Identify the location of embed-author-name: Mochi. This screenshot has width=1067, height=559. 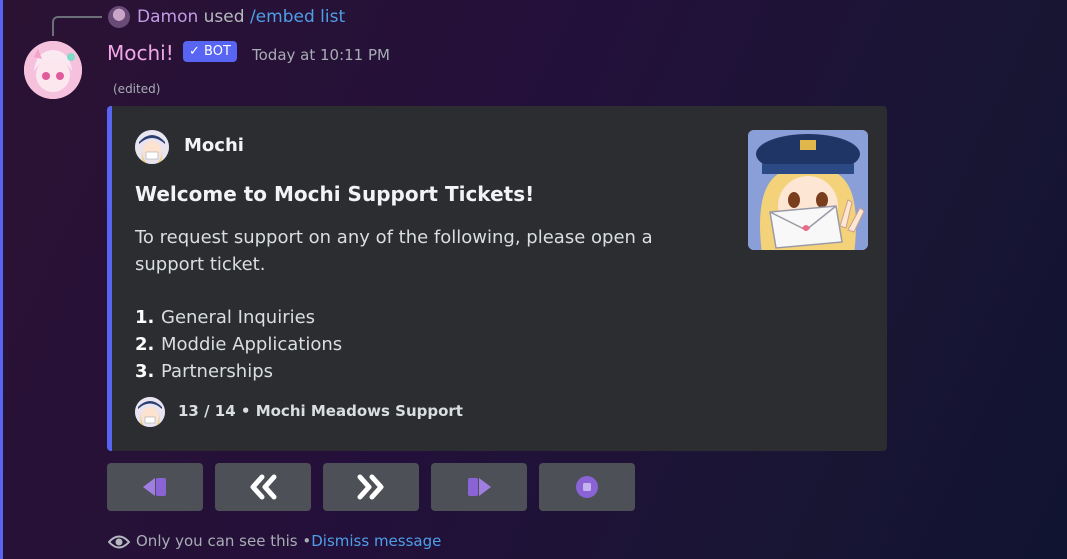
(214, 145).